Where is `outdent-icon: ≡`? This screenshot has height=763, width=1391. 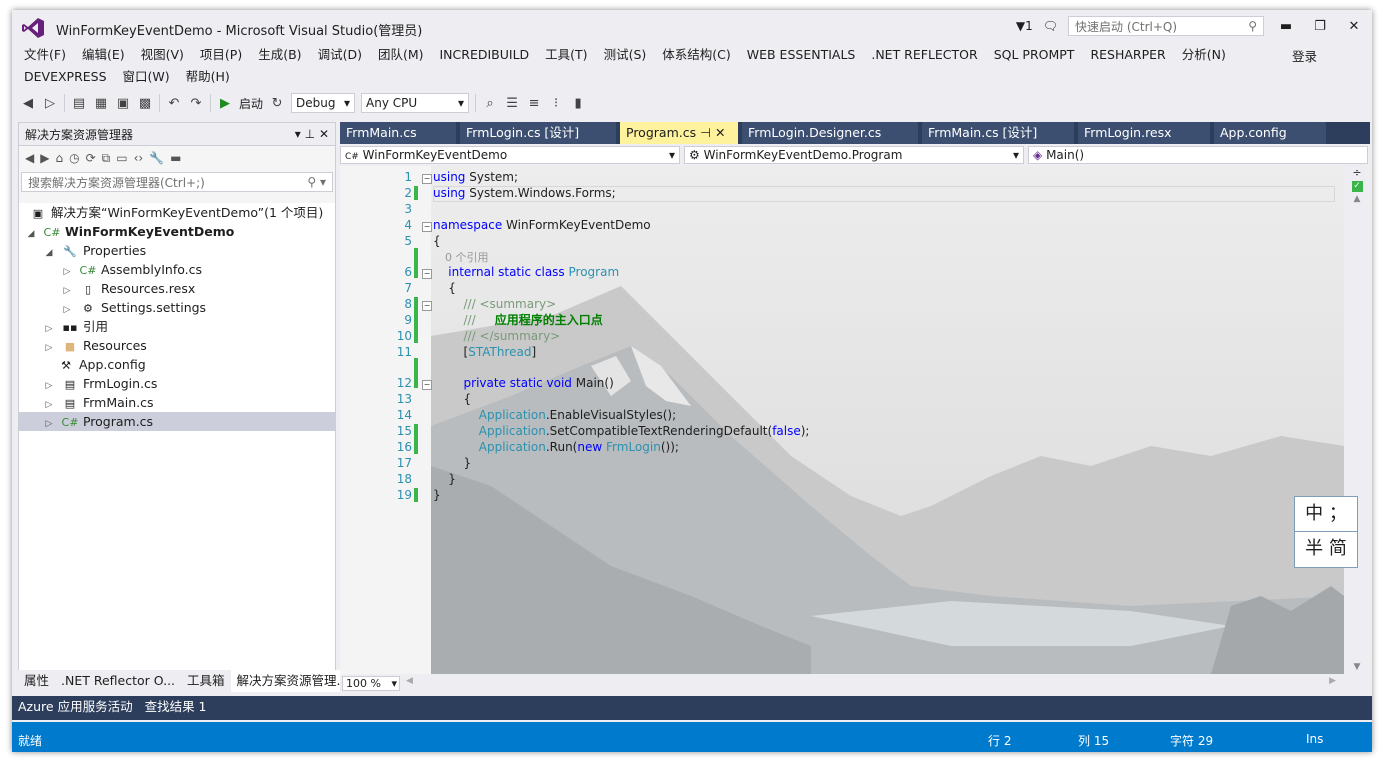 outdent-icon: ≡ is located at coordinates (534, 103).